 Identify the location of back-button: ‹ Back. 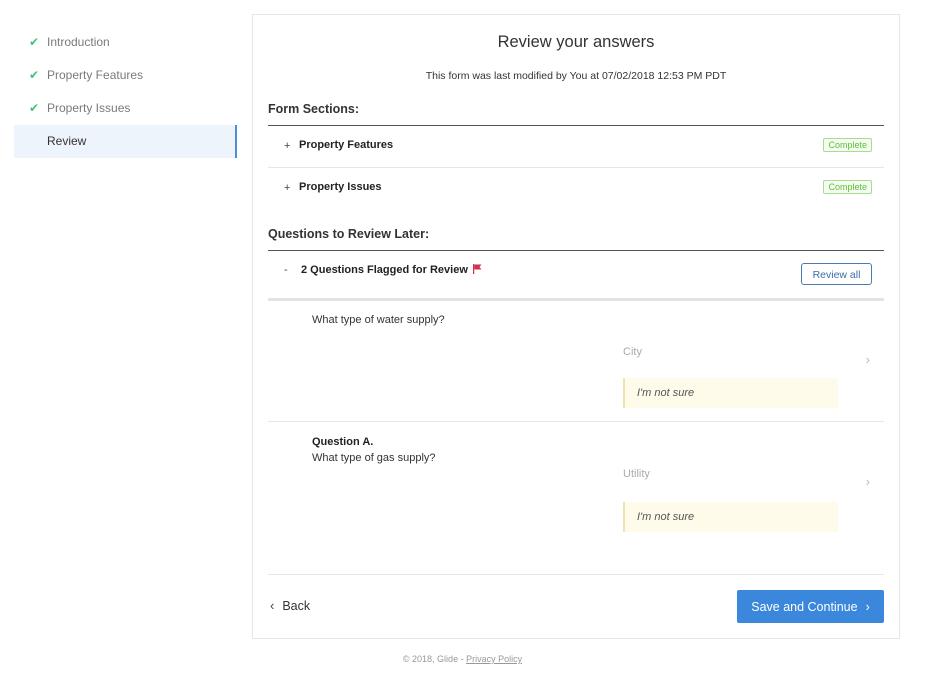
(290, 605).